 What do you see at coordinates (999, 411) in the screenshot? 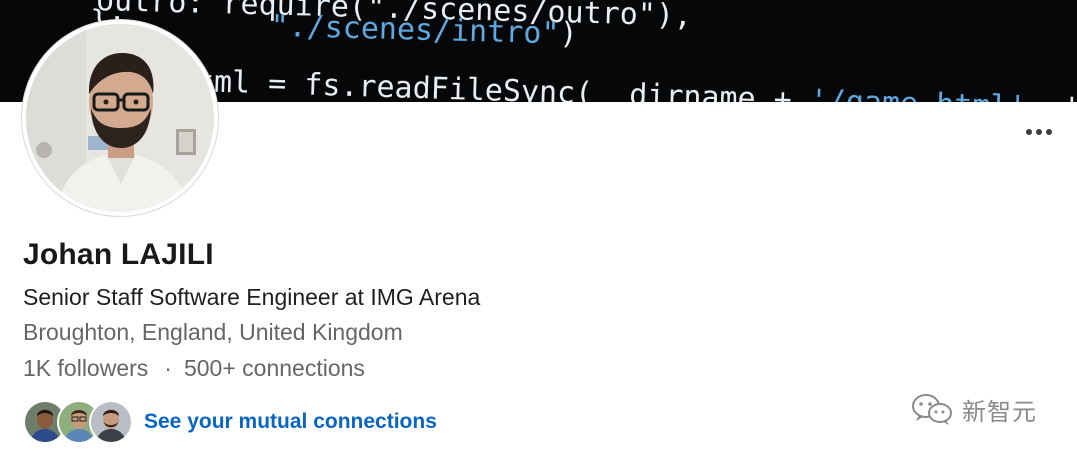
I see `watermark-text: 新智元` at bounding box center [999, 411].